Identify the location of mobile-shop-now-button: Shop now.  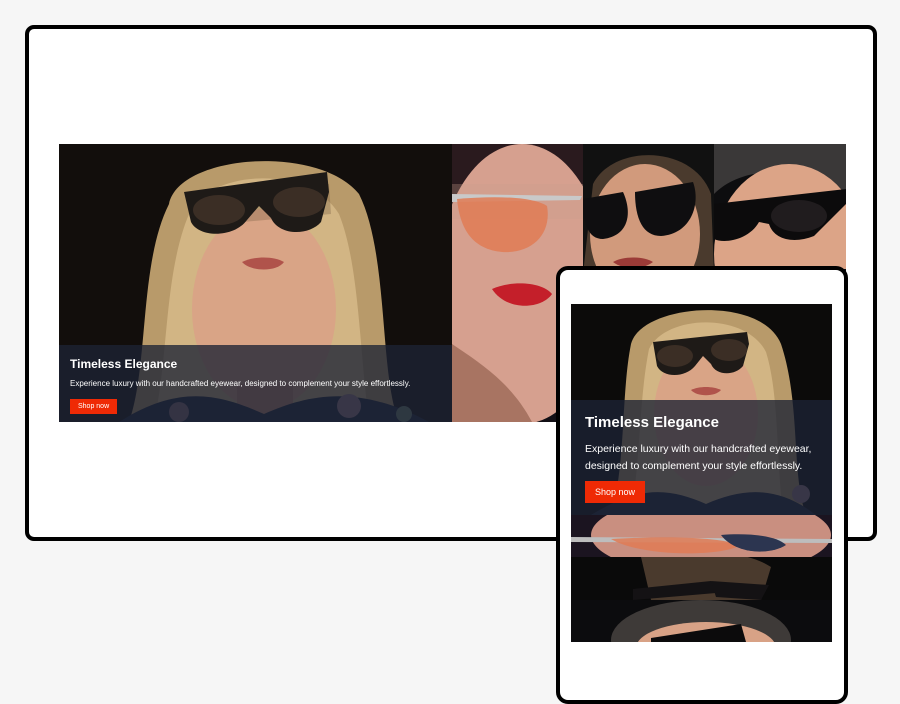
(615, 492).